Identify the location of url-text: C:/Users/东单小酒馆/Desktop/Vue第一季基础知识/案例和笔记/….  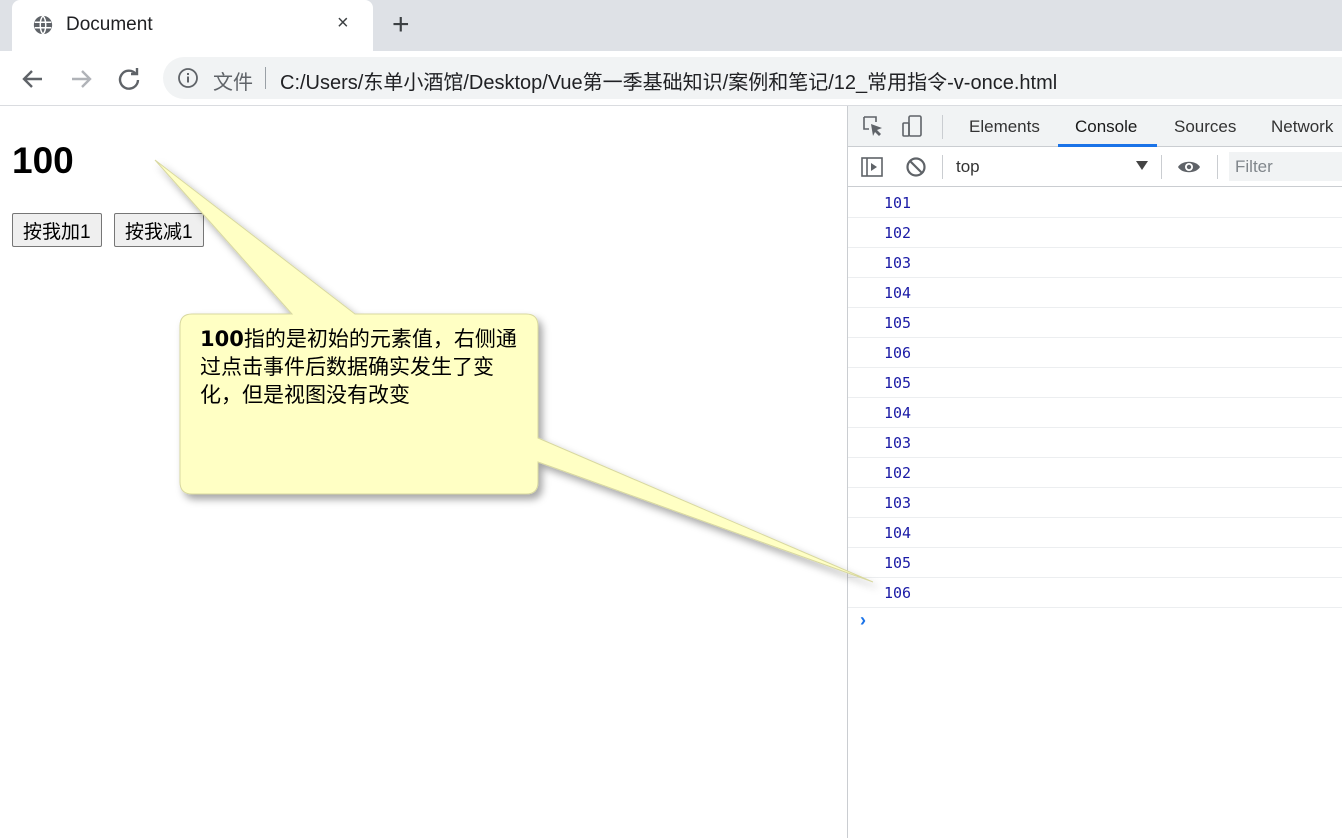
(668, 80).